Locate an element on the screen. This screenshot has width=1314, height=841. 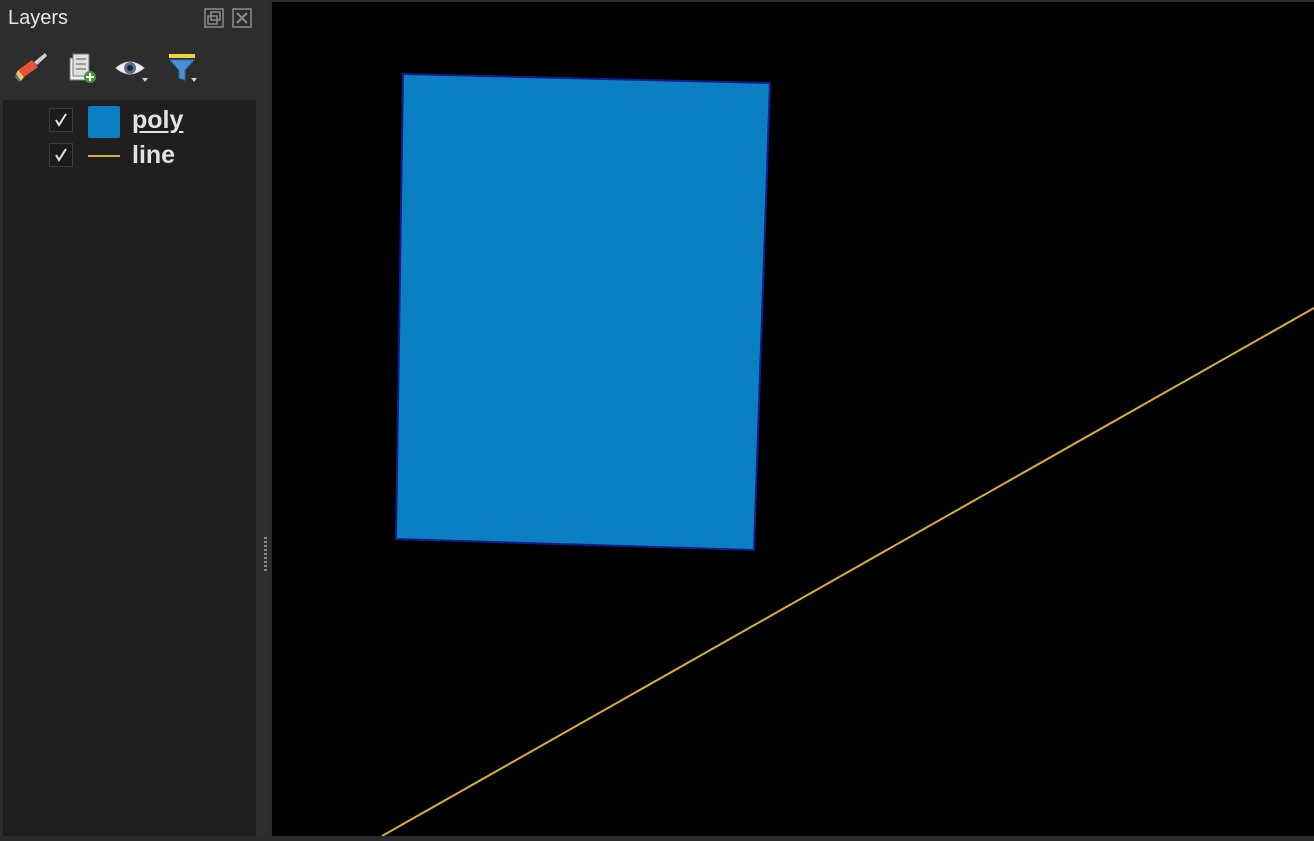
line-symbol-icon is located at coordinates (104, 156).